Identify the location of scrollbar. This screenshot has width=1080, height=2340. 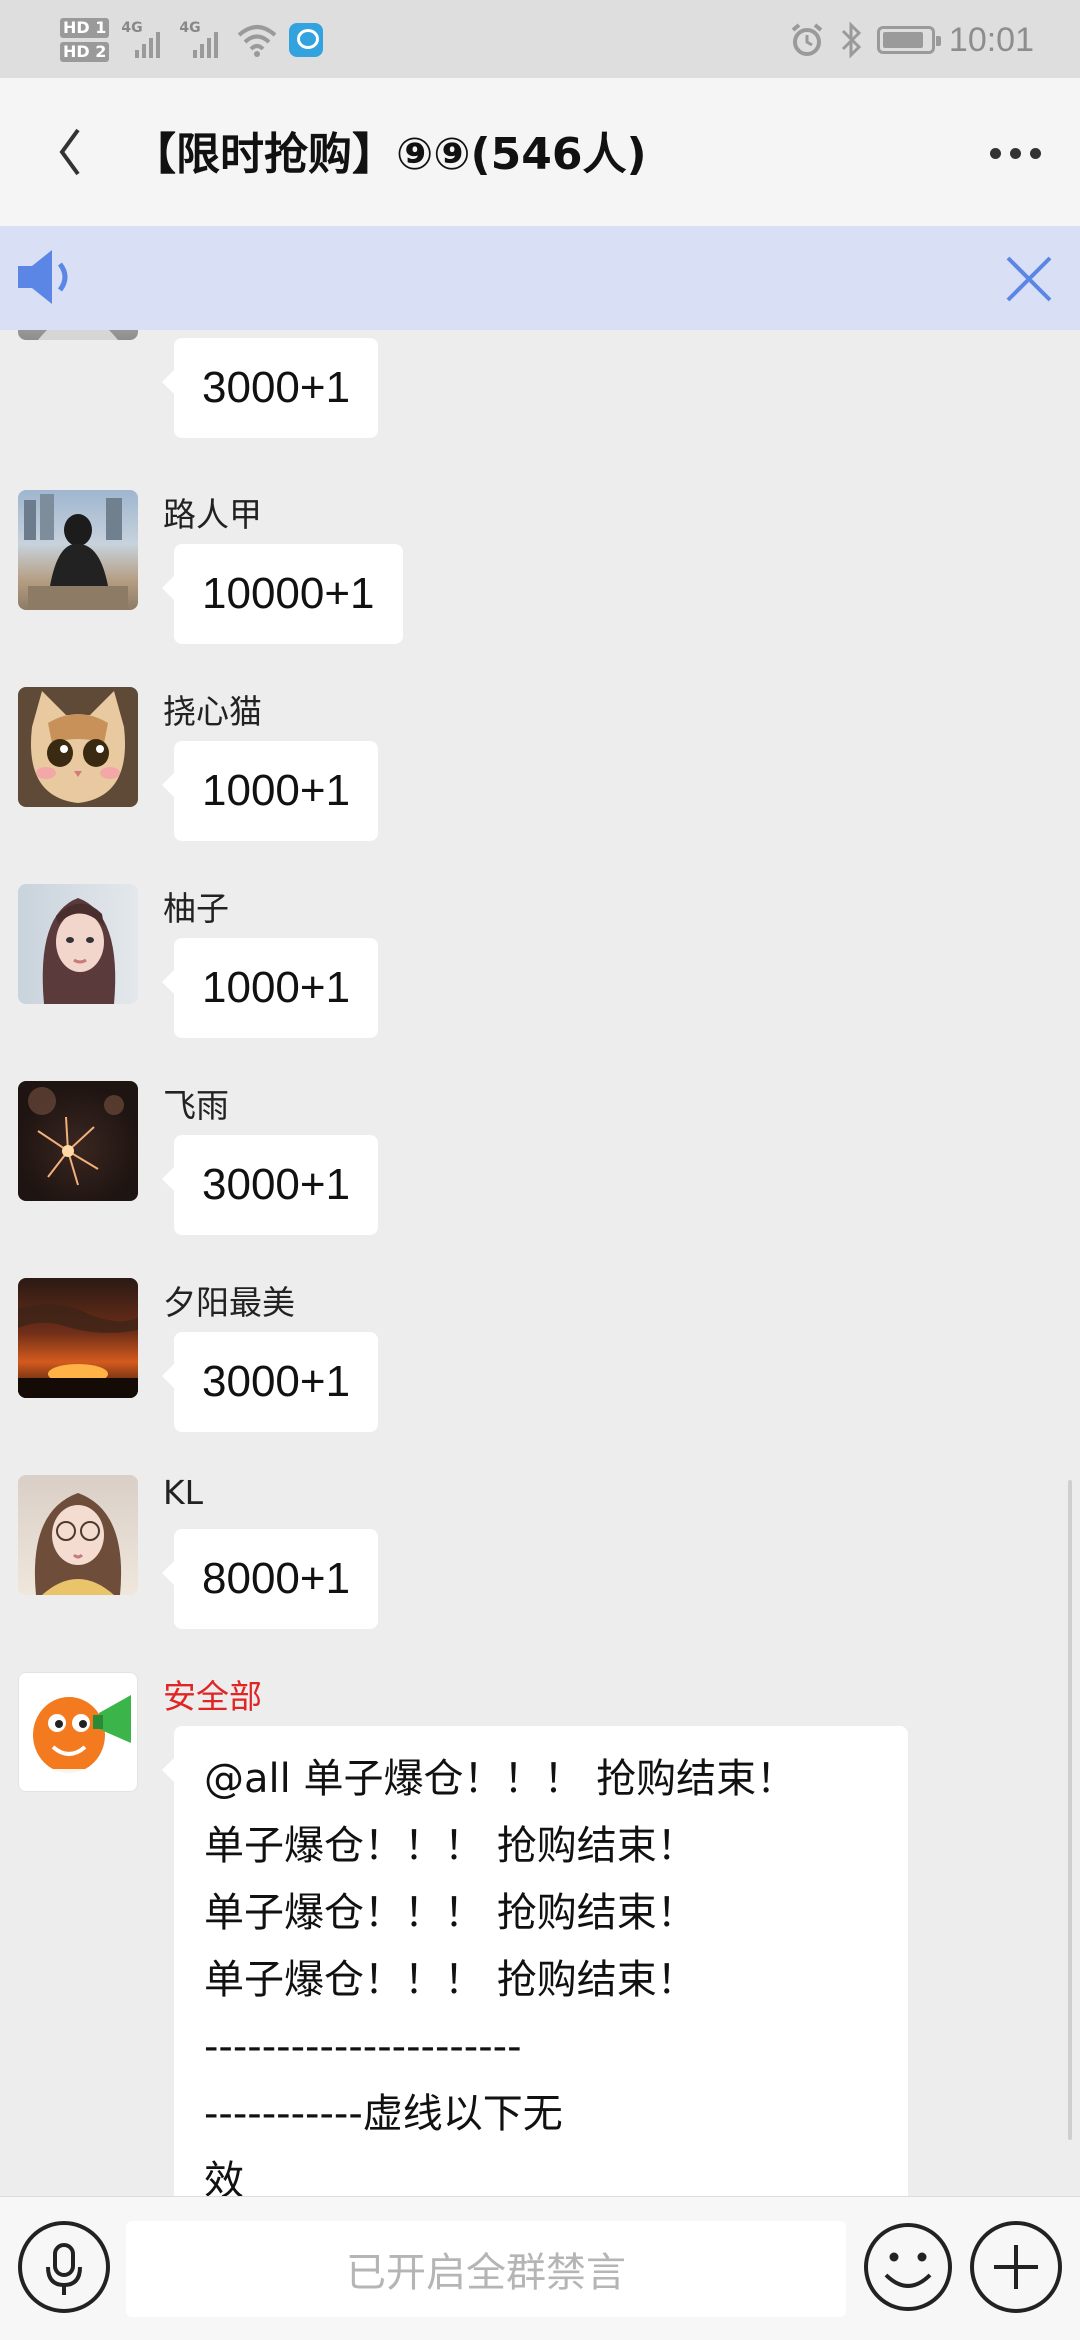
(1070, 1810).